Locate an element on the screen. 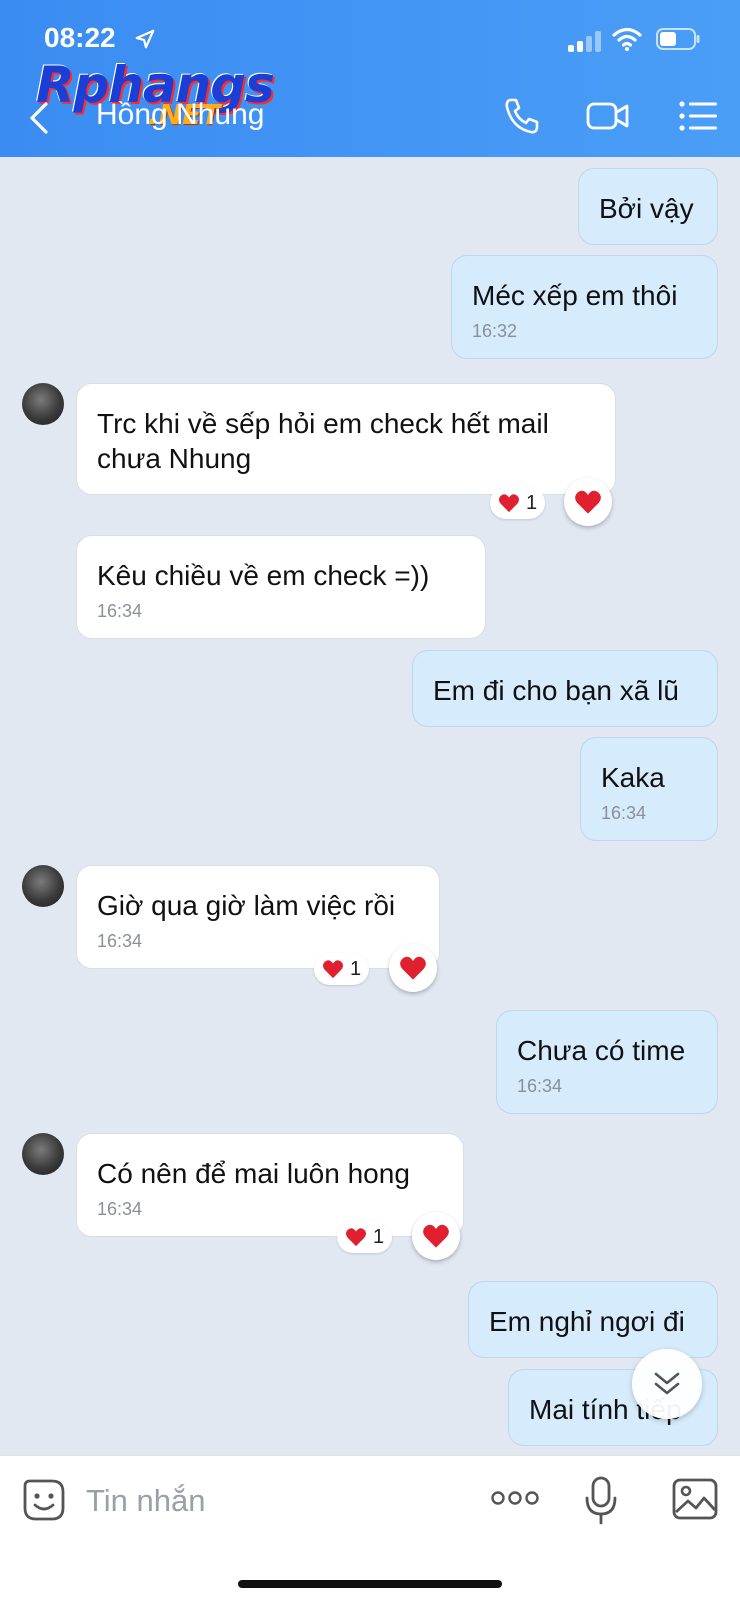 The image size is (740, 1601). phone-icon is located at coordinates (522, 116).